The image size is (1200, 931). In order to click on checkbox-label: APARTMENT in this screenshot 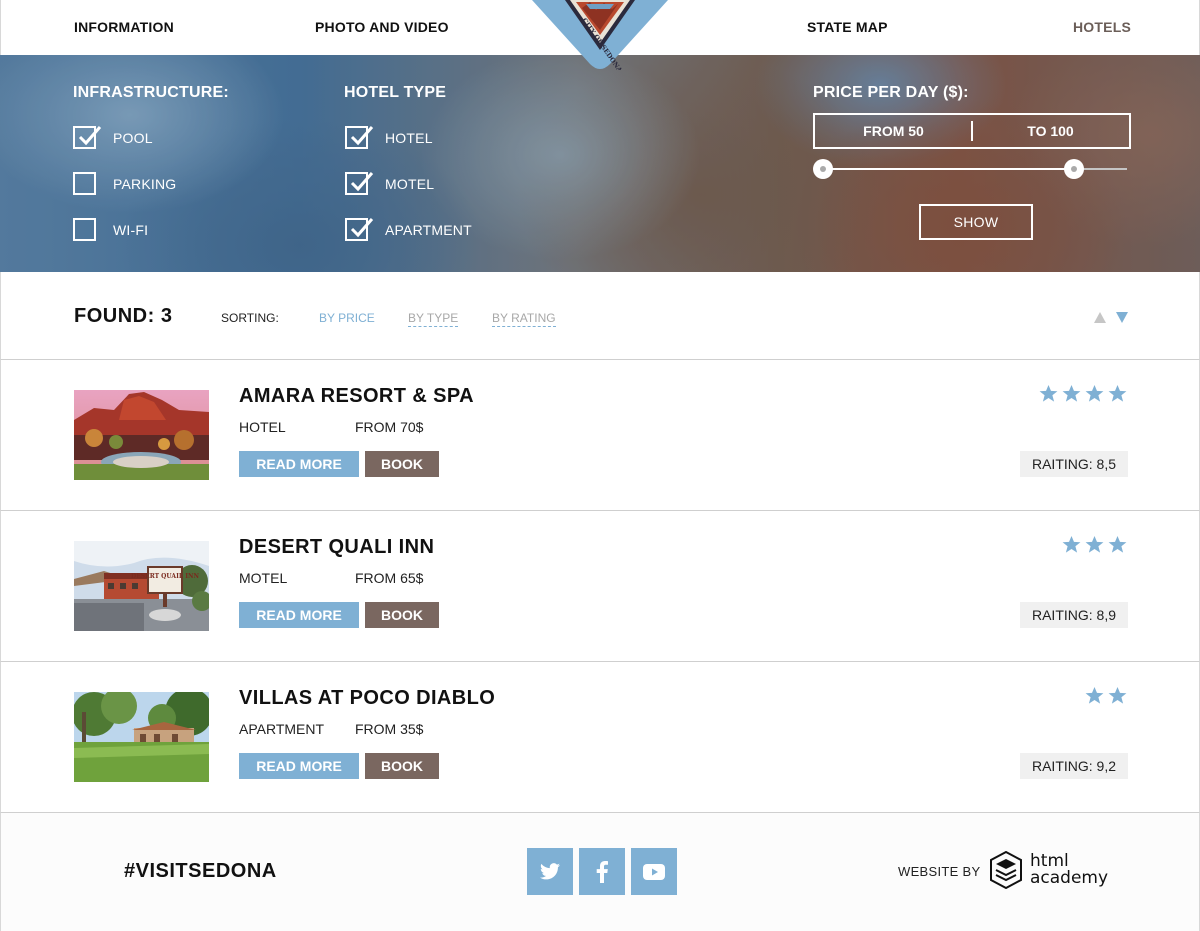, I will do `click(428, 229)`.